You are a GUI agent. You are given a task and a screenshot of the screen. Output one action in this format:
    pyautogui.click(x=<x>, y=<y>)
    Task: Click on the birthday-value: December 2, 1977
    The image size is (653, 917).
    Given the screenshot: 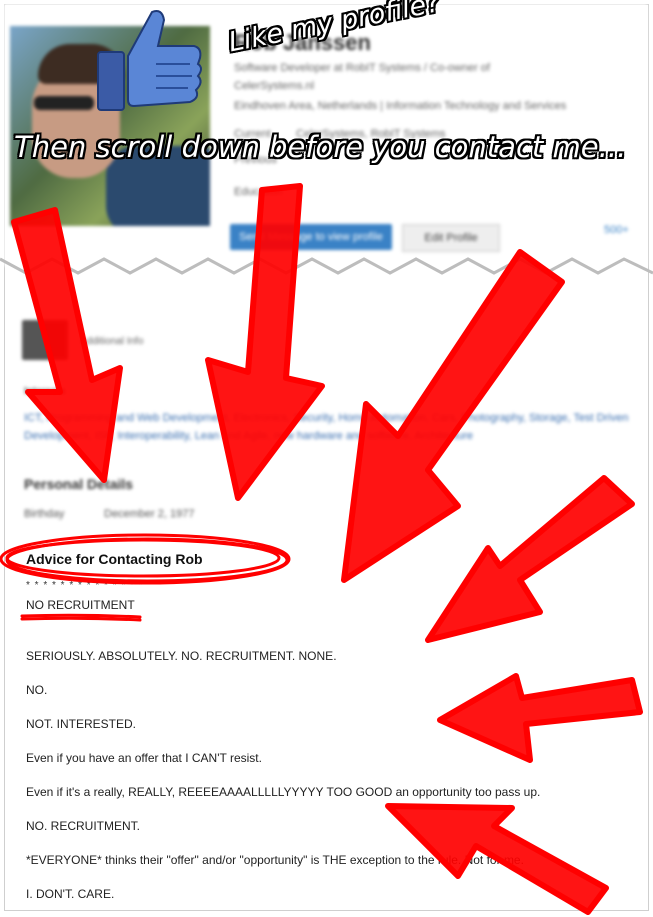 What is the action you would take?
    pyautogui.click(x=149, y=514)
    